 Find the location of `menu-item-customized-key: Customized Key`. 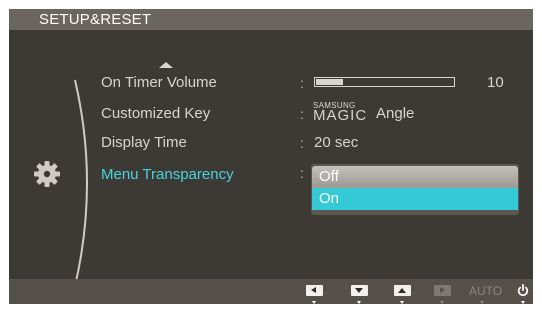

menu-item-customized-key: Customized Key is located at coordinates (155, 113).